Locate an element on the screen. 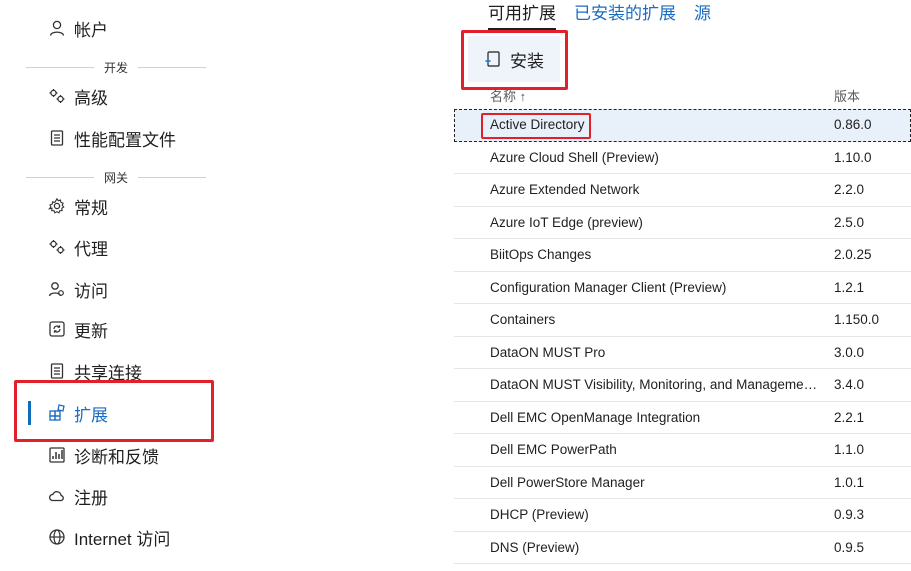 This screenshot has height=571, width=911. tab-installed-extensions: 已安装的扩展 is located at coordinates (625, 16).